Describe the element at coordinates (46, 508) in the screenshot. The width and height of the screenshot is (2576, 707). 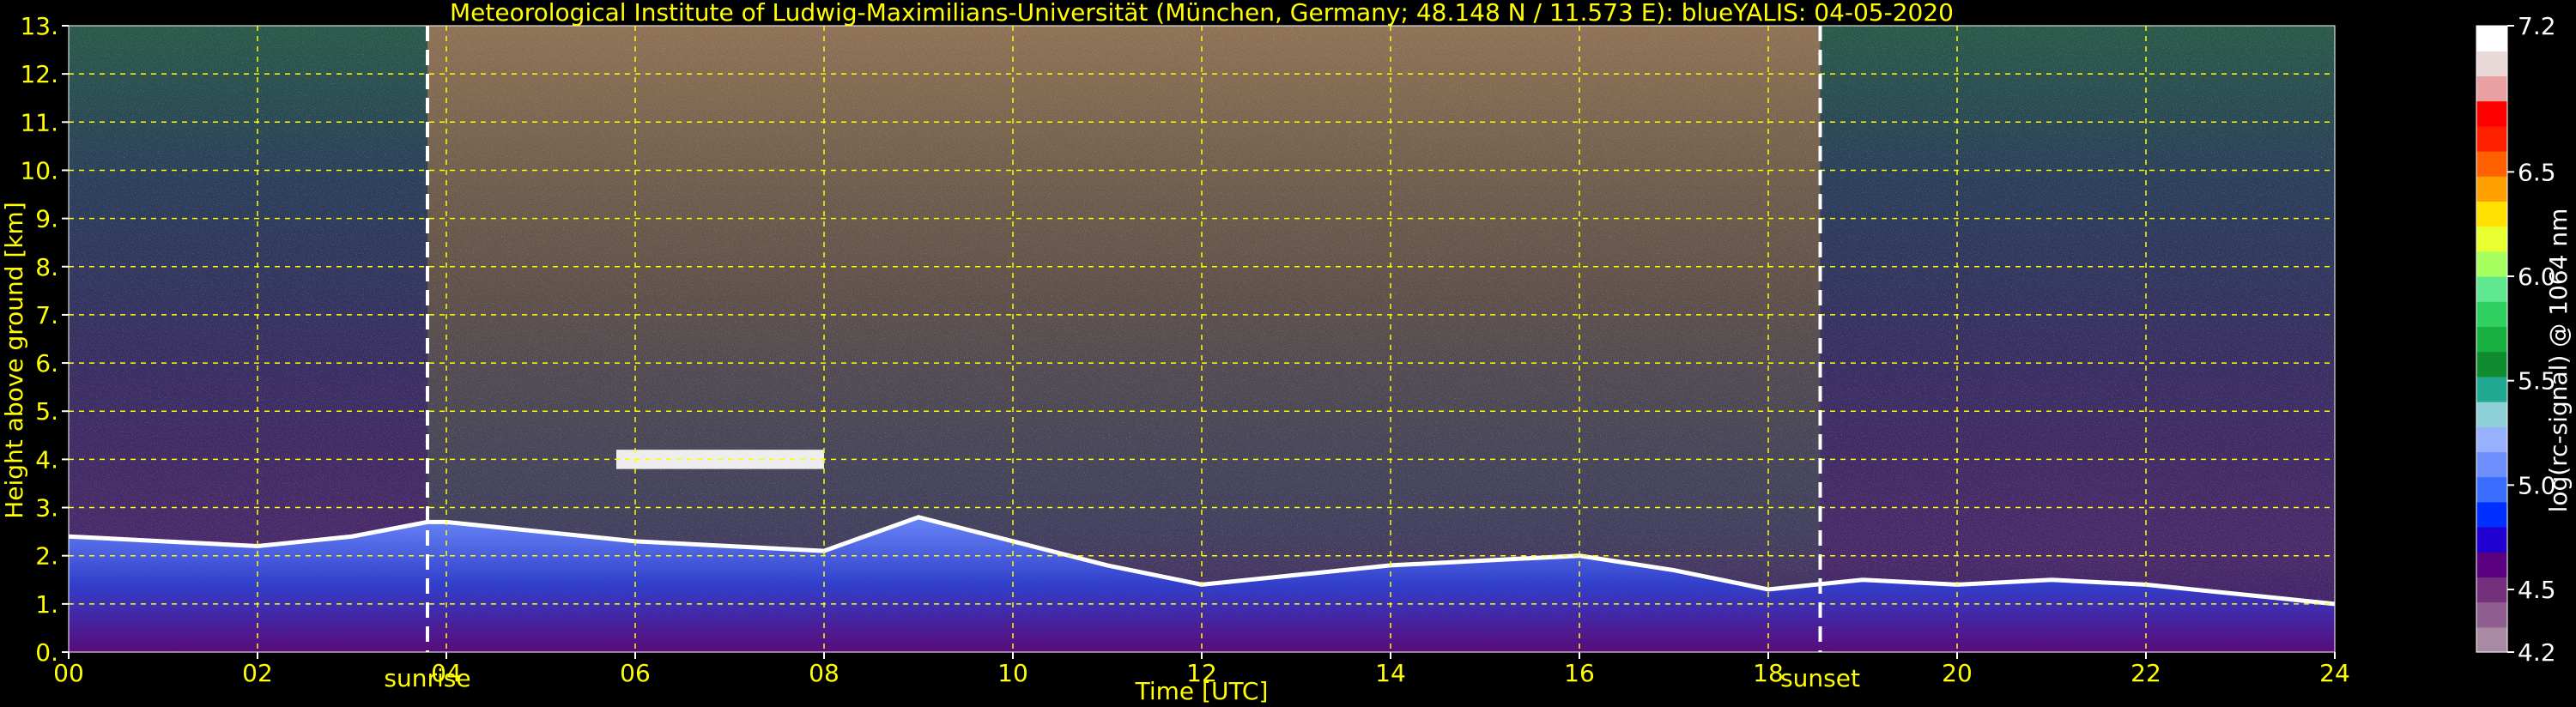
I see `y-tick-label: 3.` at that location.